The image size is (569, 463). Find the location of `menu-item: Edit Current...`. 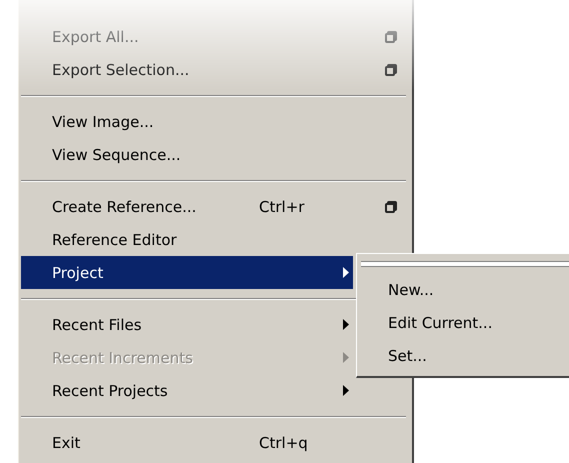

menu-item: Edit Current... is located at coordinates (463, 323).